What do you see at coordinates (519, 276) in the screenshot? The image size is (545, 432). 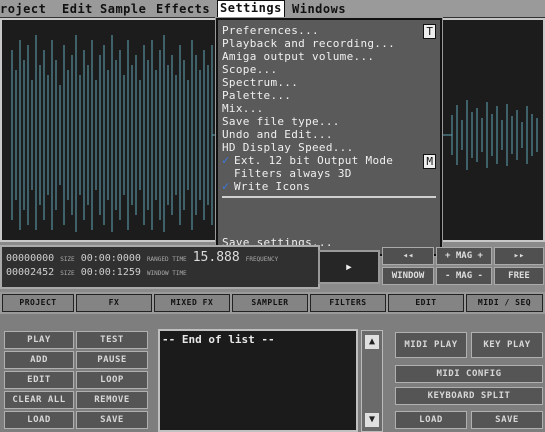 I see `free-button: FREE` at bounding box center [519, 276].